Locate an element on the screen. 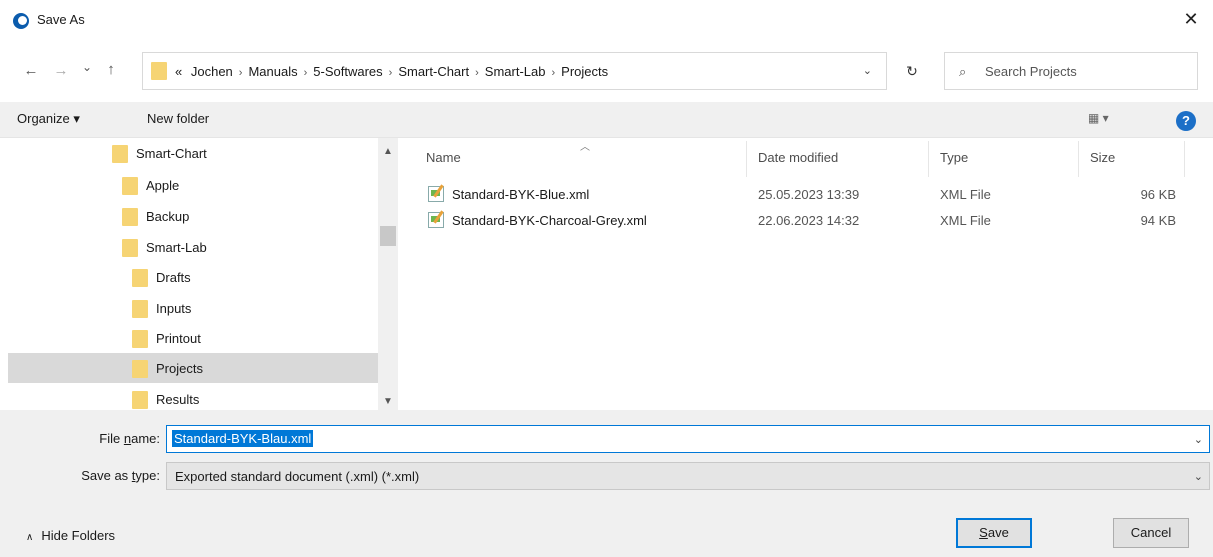 The height and width of the screenshot is (557, 1213). tree-item-label: Printout is located at coordinates (178, 338).